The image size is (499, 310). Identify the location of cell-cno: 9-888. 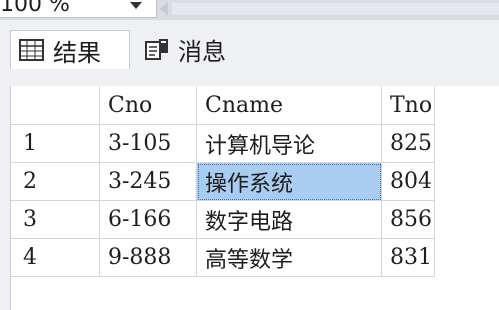
(148, 257).